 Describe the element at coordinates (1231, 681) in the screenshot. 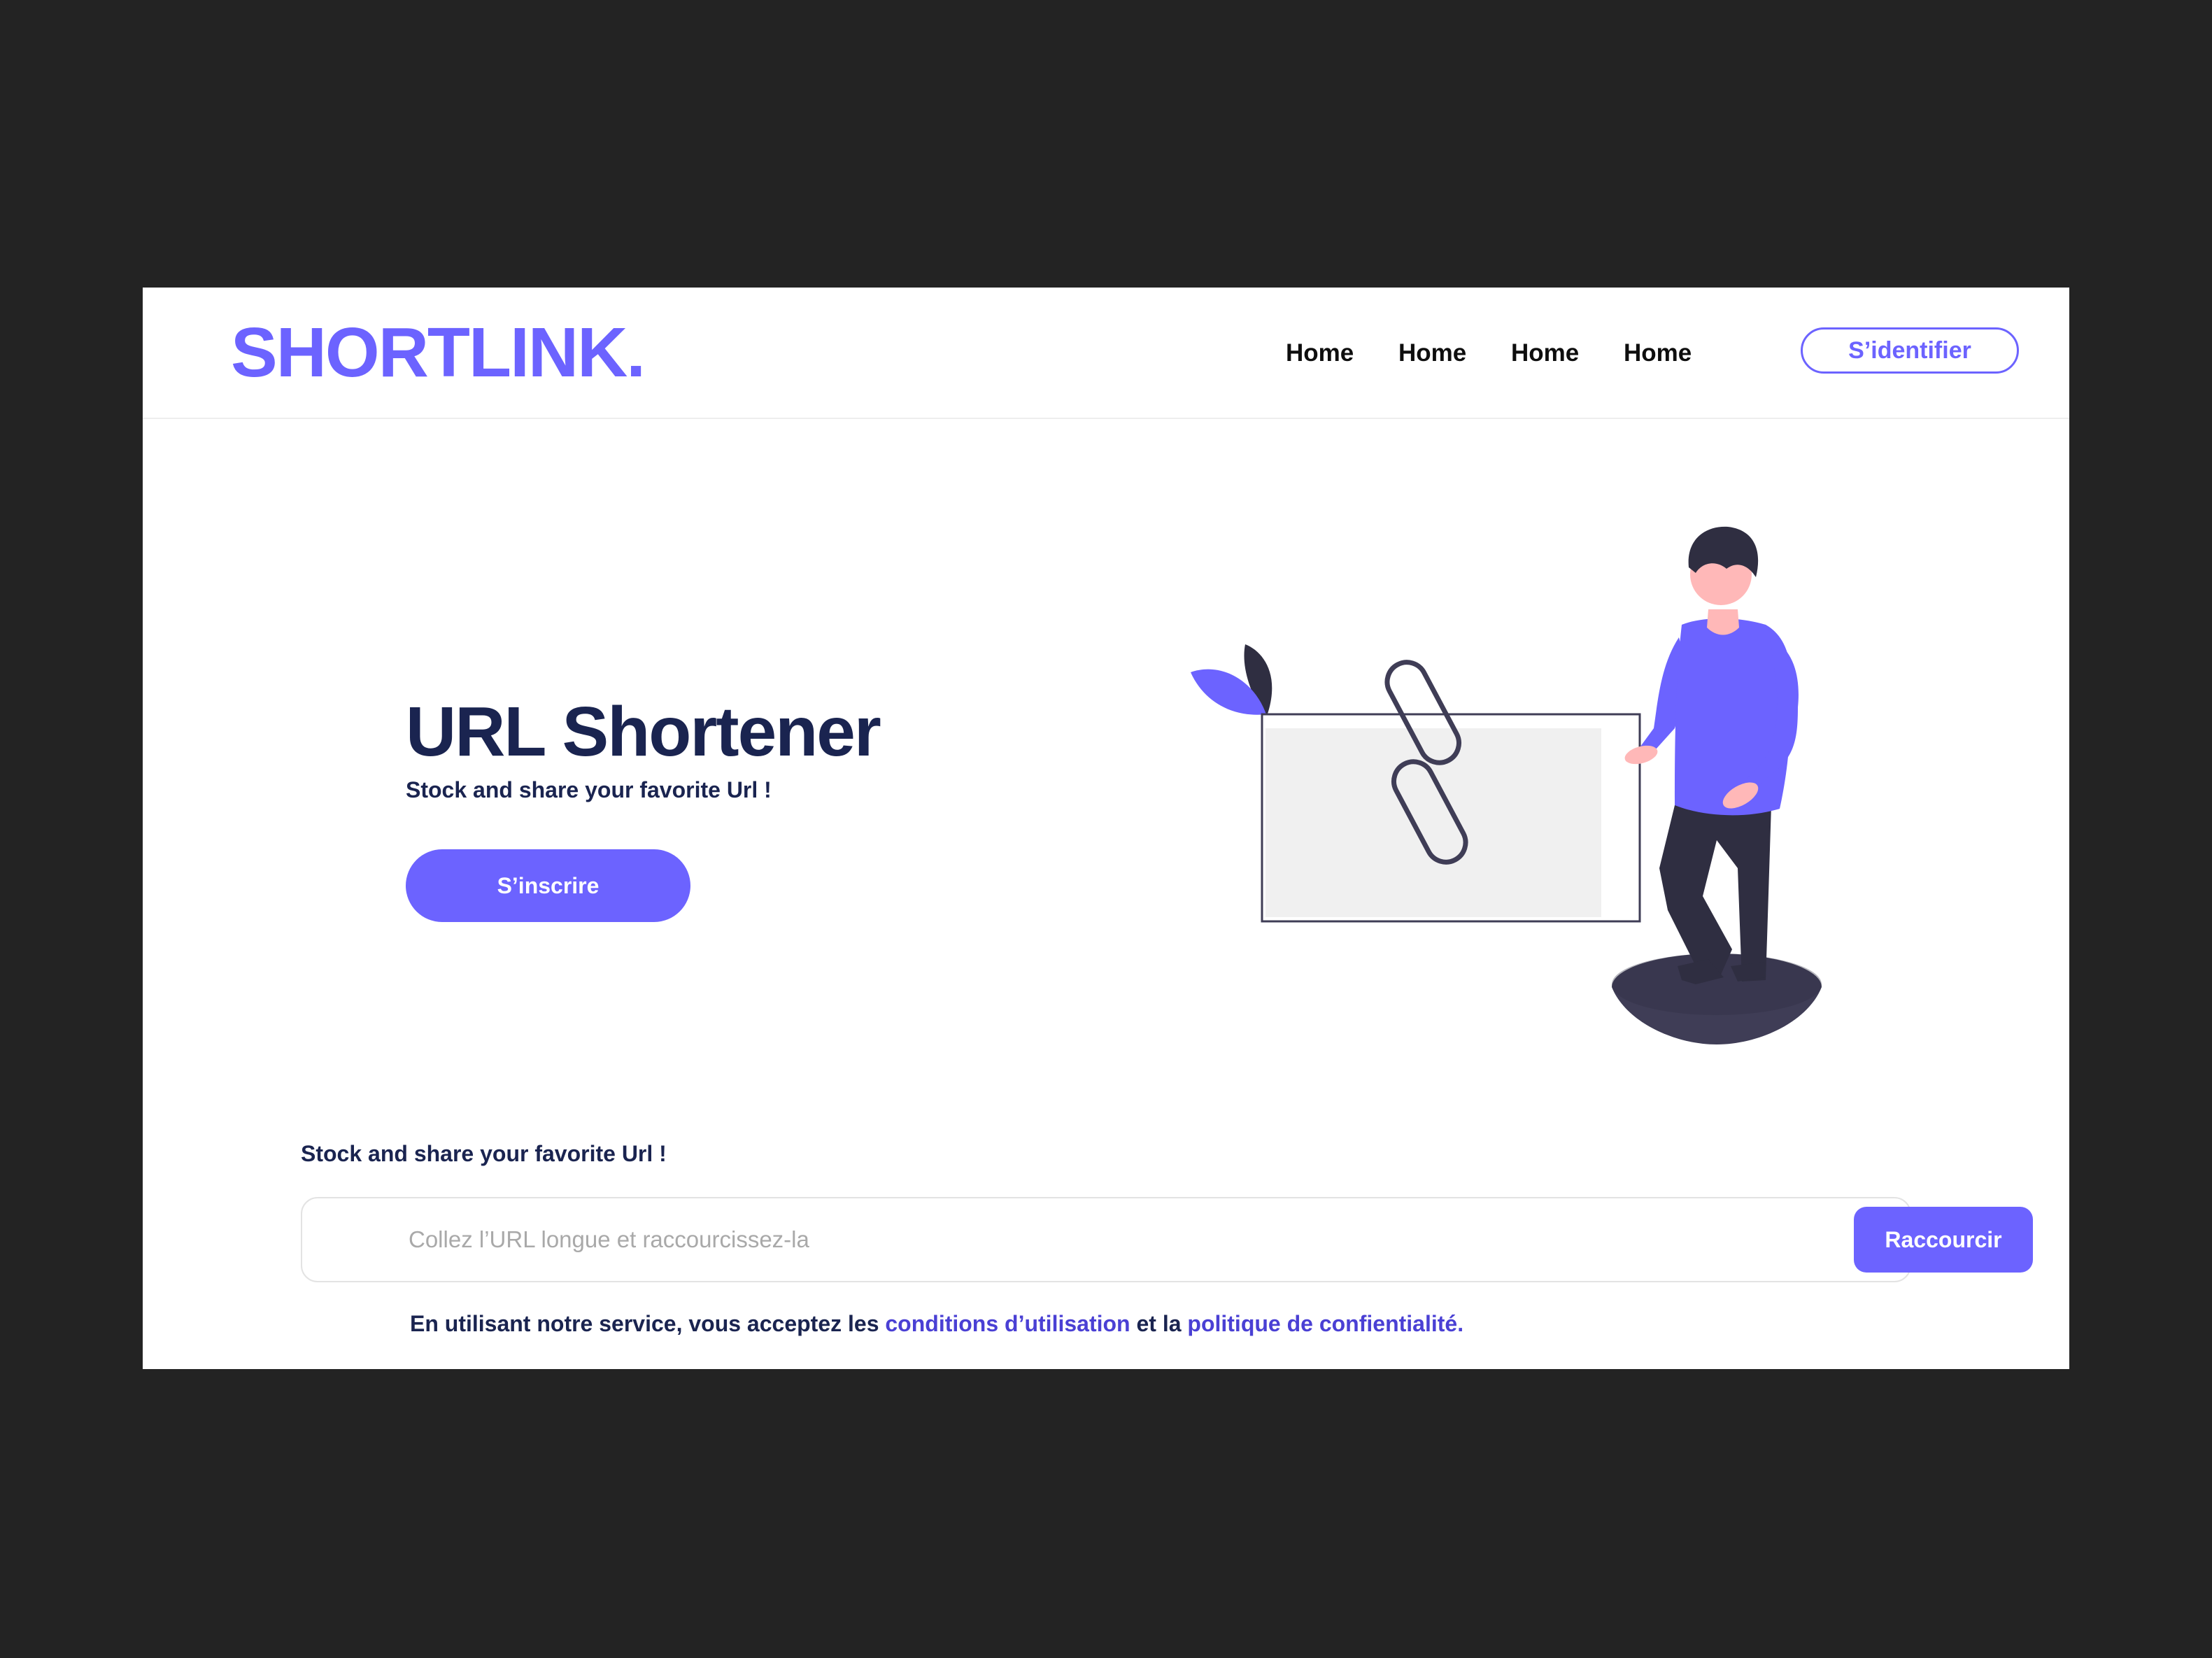

I see `leaf-decoration` at that location.